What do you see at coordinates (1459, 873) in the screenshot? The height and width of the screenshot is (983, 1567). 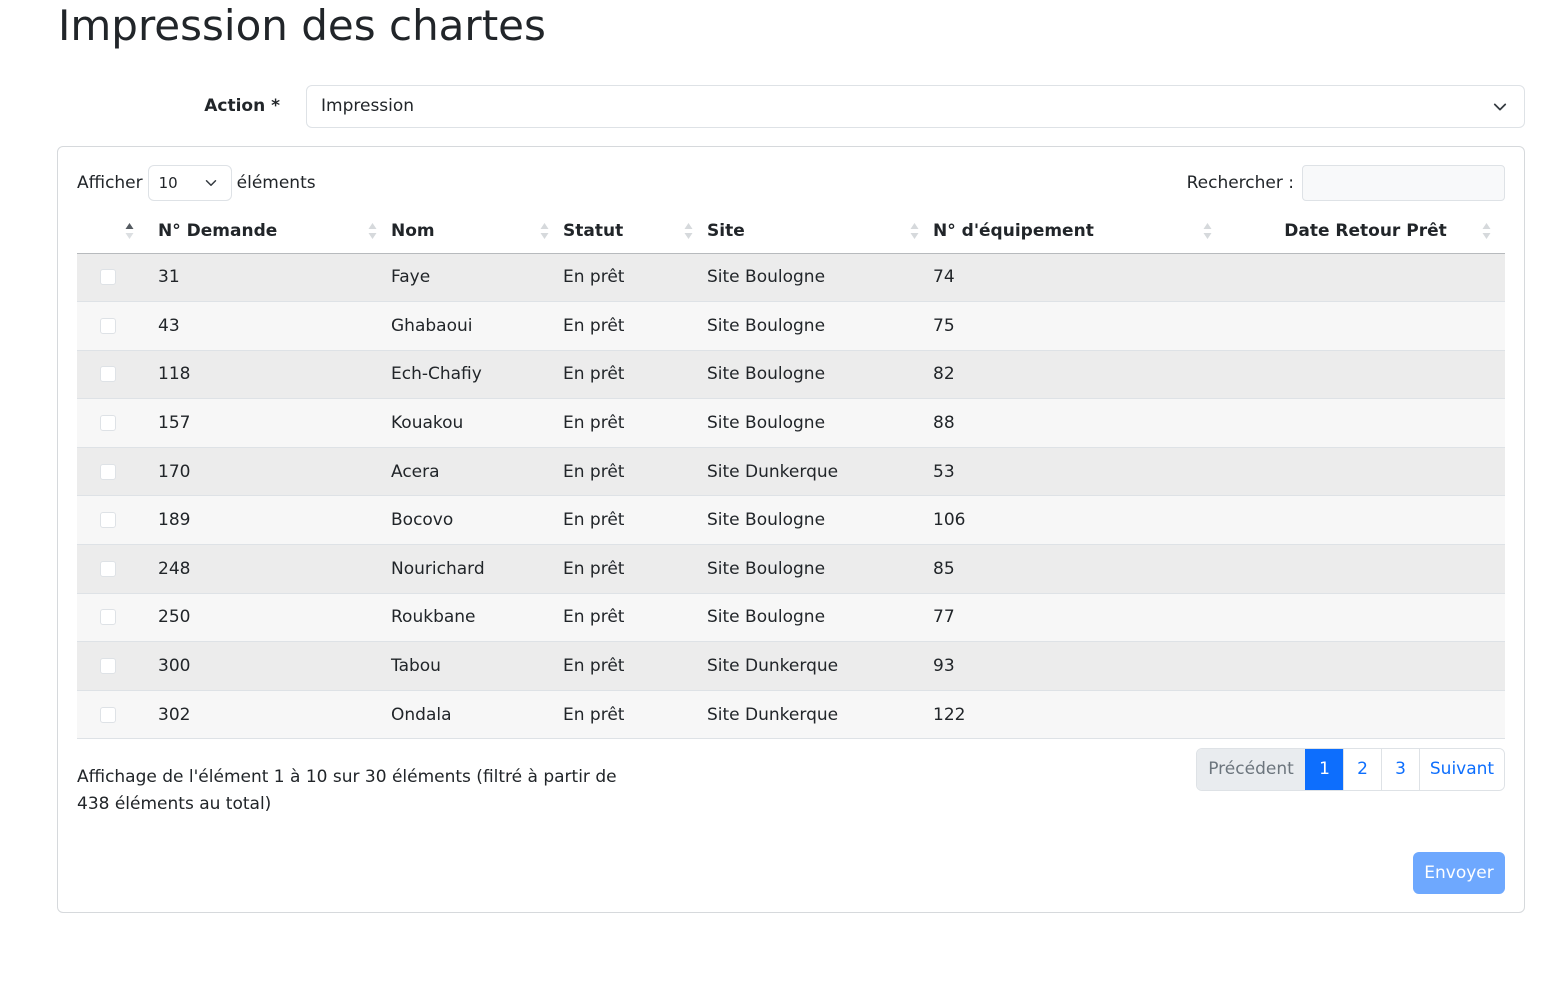 I see `send-button: Envoyer` at bounding box center [1459, 873].